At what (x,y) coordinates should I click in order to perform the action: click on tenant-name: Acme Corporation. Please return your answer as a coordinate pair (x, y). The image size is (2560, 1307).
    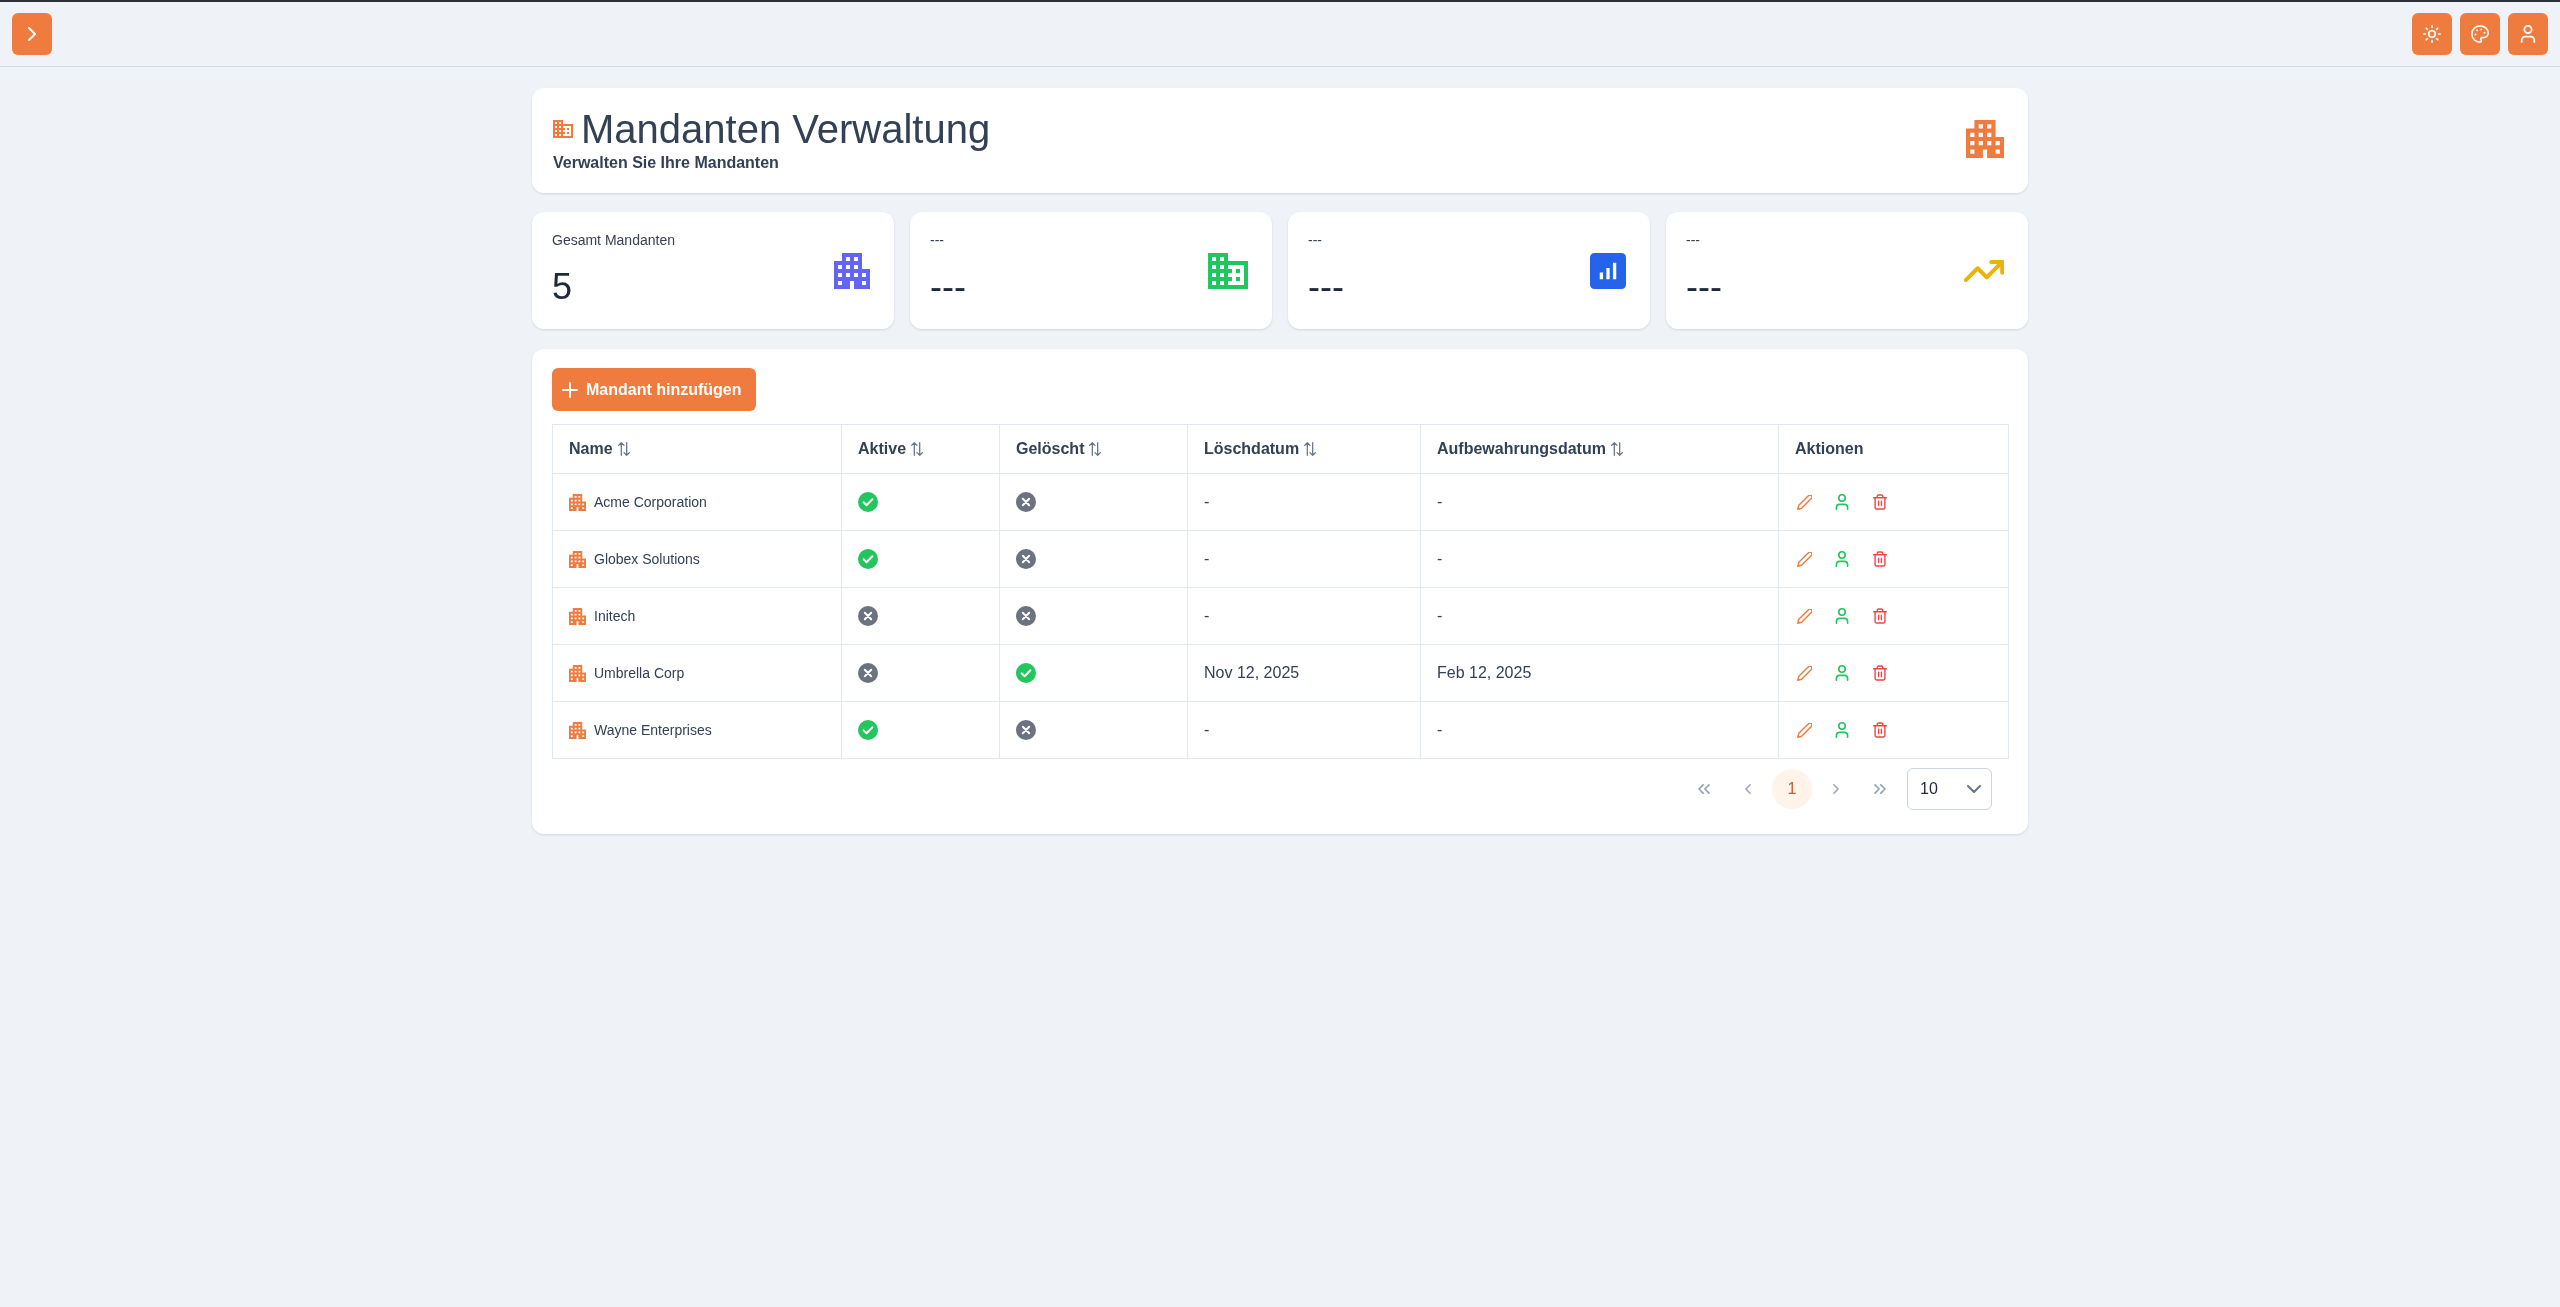
    Looking at the image, I should click on (650, 502).